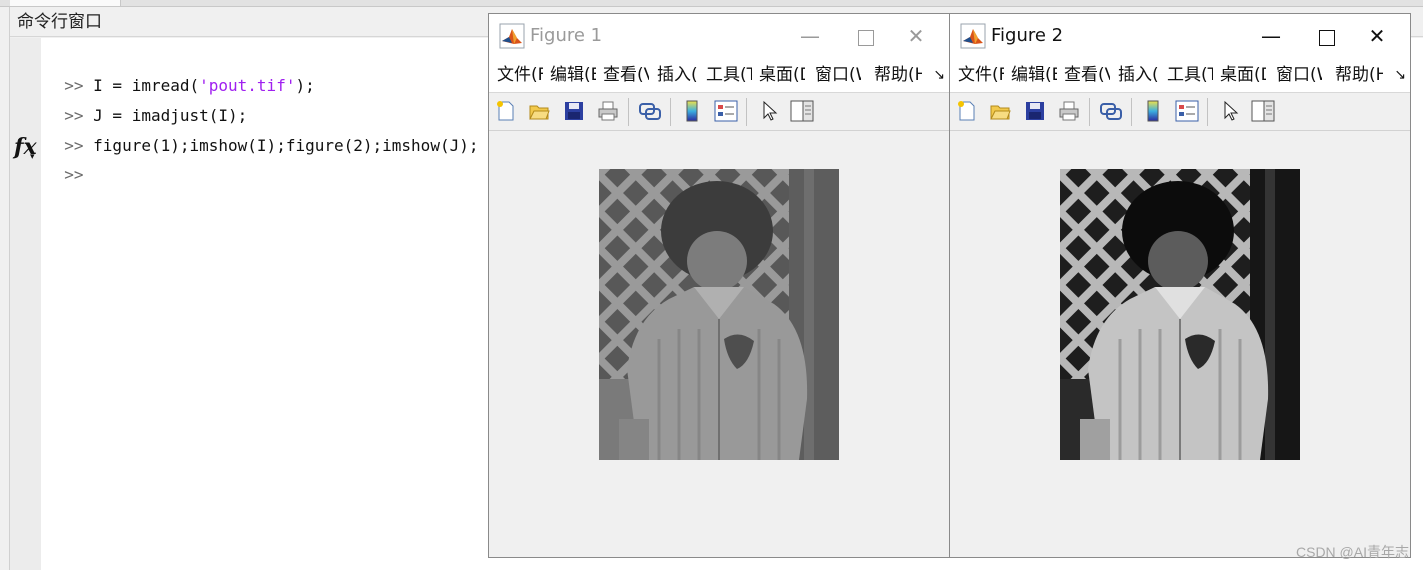  Describe the element at coordinates (25, 148) in the screenshot. I see `function-browser-icon: fx ▾` at that location.